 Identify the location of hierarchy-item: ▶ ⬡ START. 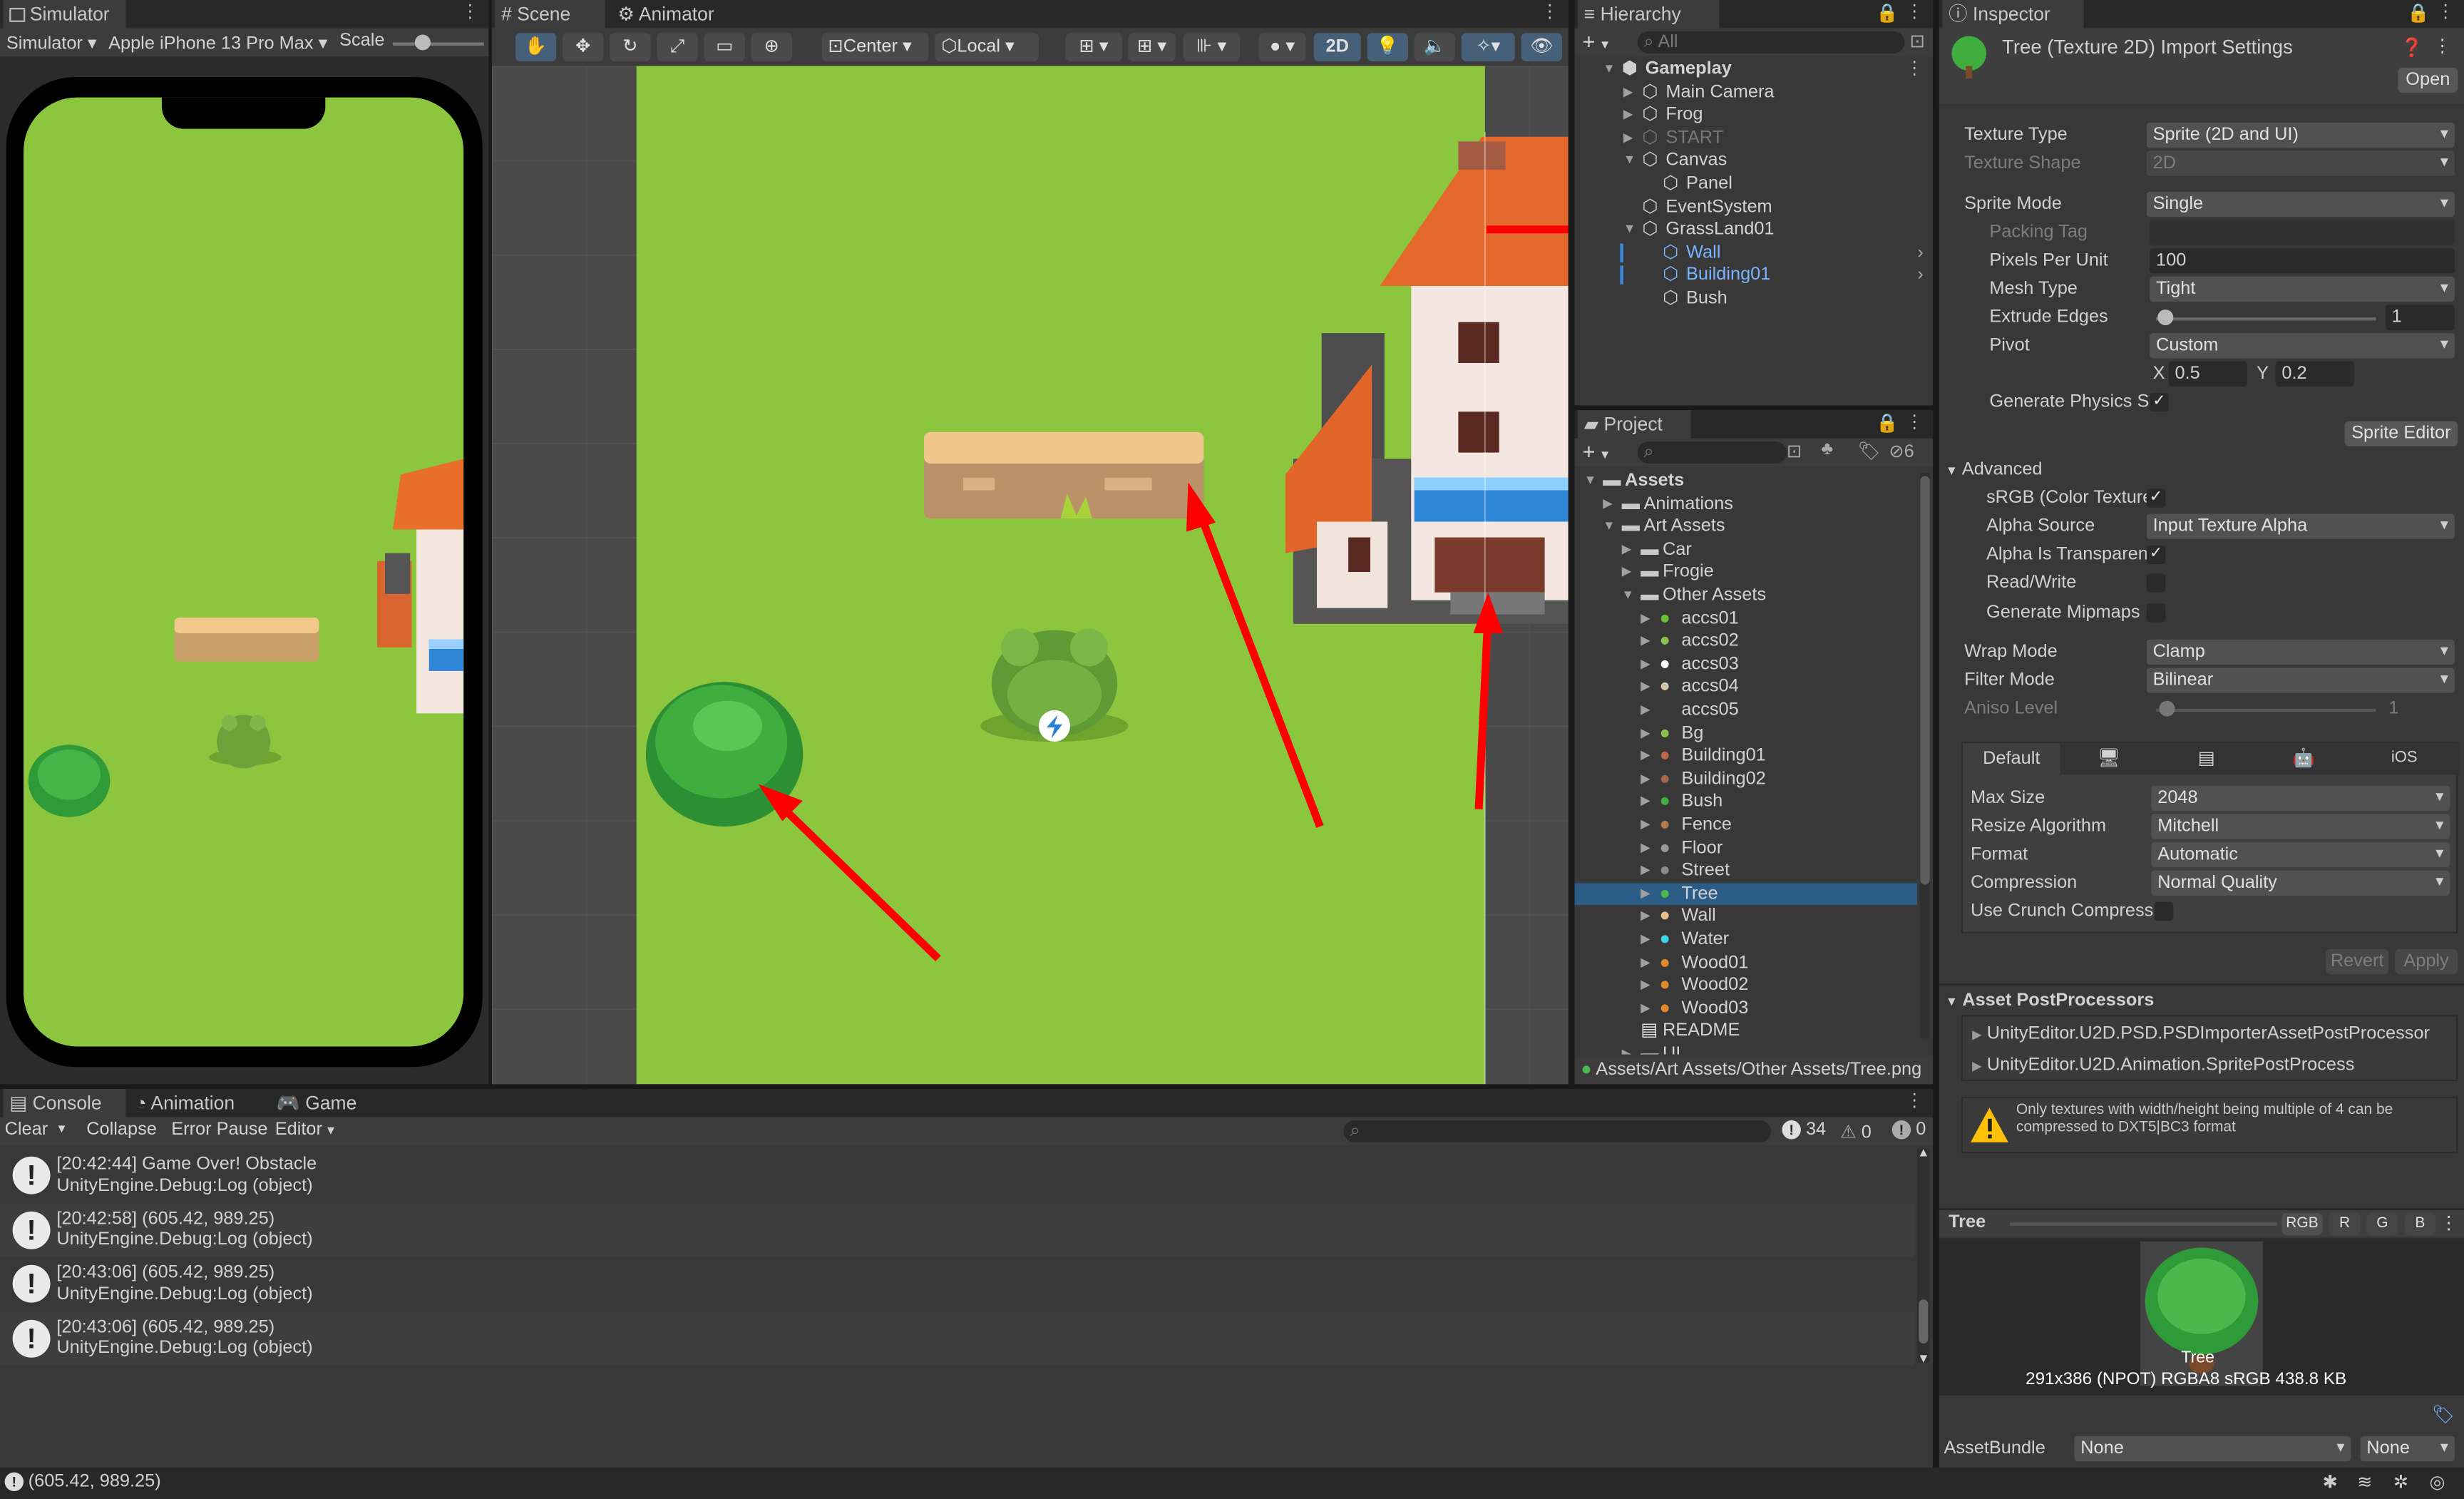
(1754, 138).